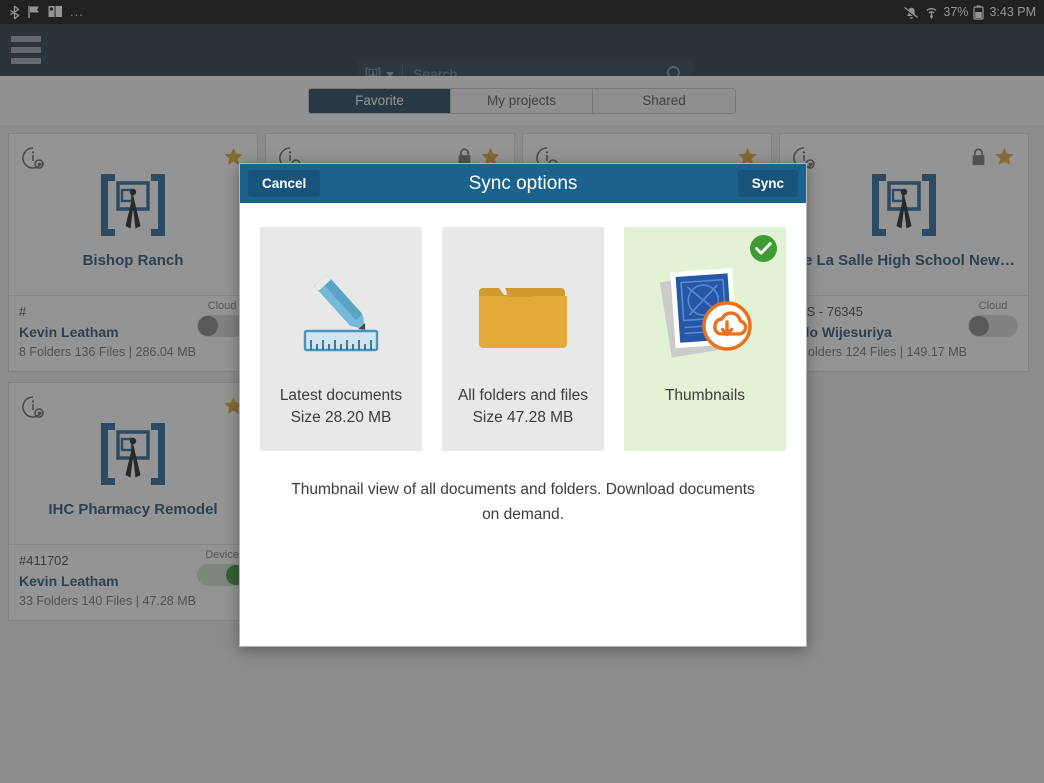 The height and width of the screenshot is (783, 1044). I want to click on dialog-title: Sync options, so click(523, 183).